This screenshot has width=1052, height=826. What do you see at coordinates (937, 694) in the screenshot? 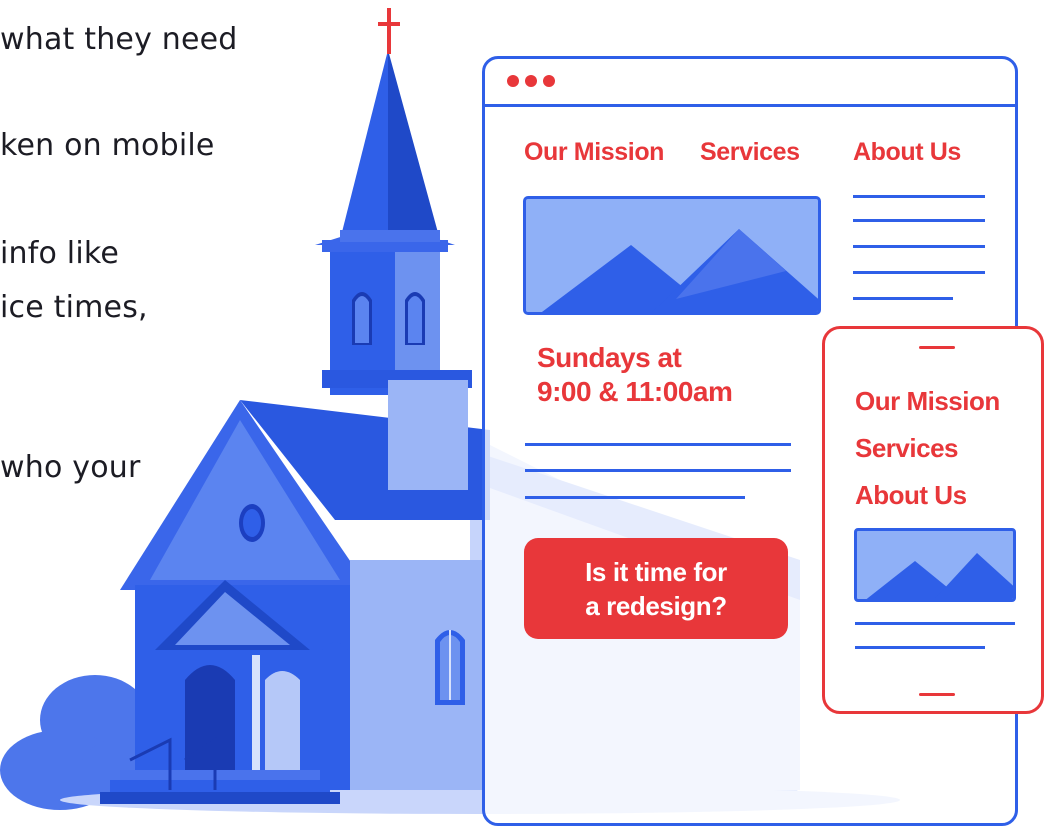
I see `phone-home-bar` at bounding box center [937, 694].